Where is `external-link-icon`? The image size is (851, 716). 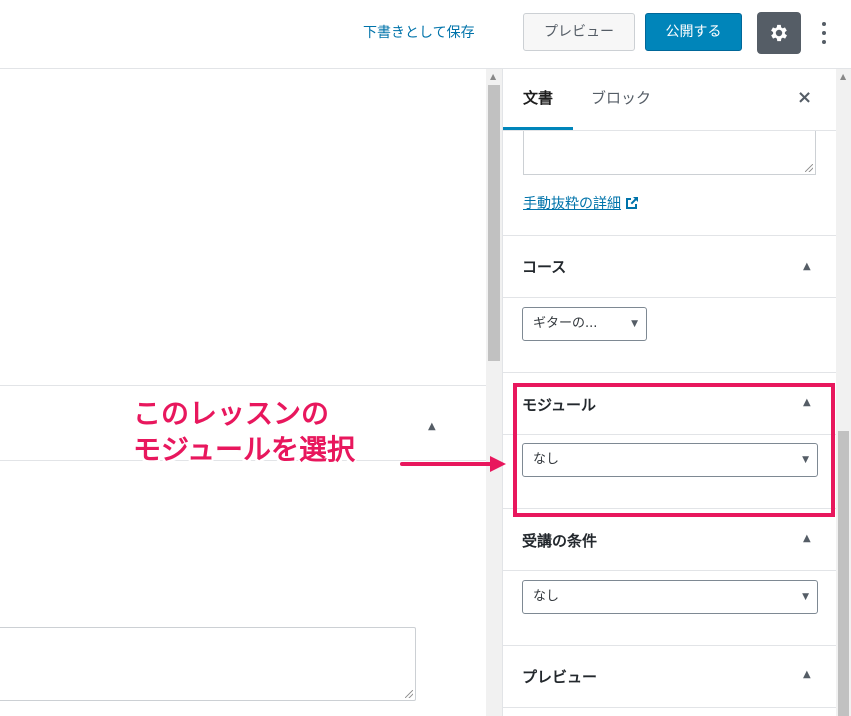
external-link-icon is located at coordinates (632, 203).